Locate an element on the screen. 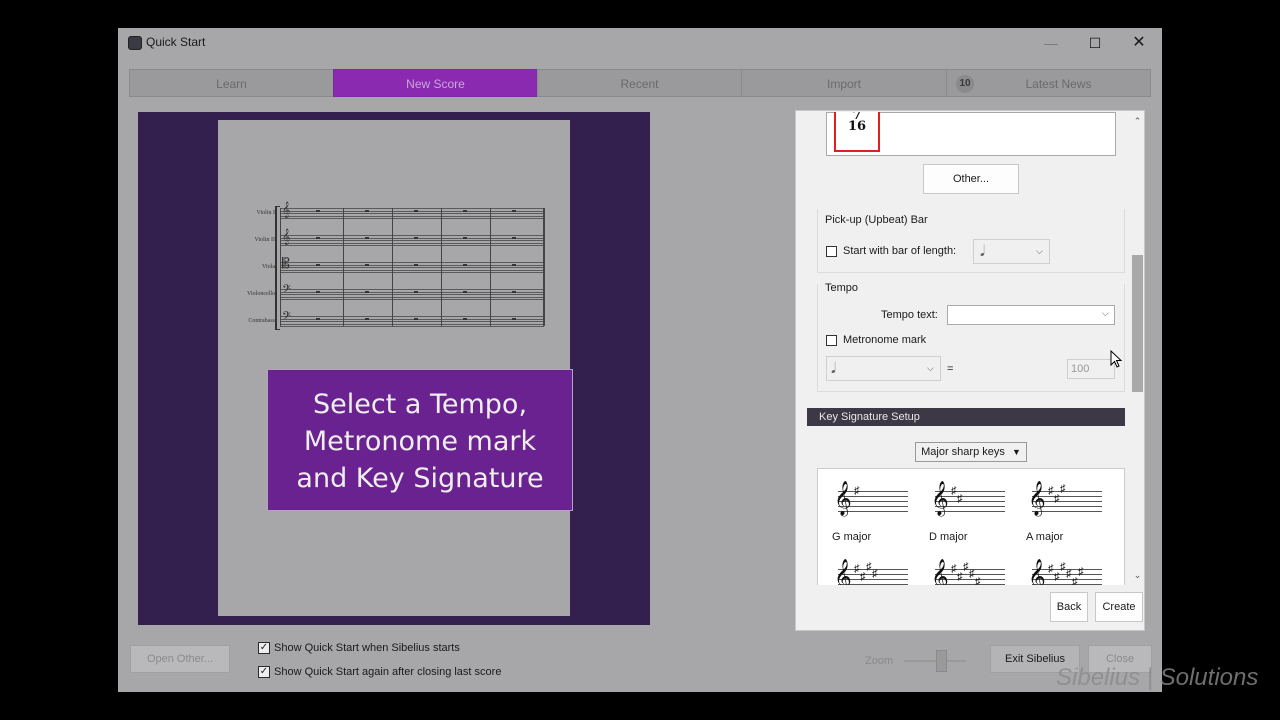  vertical-scrollbar: ⌃ ⌄ is located at coordinates (1137, 348).